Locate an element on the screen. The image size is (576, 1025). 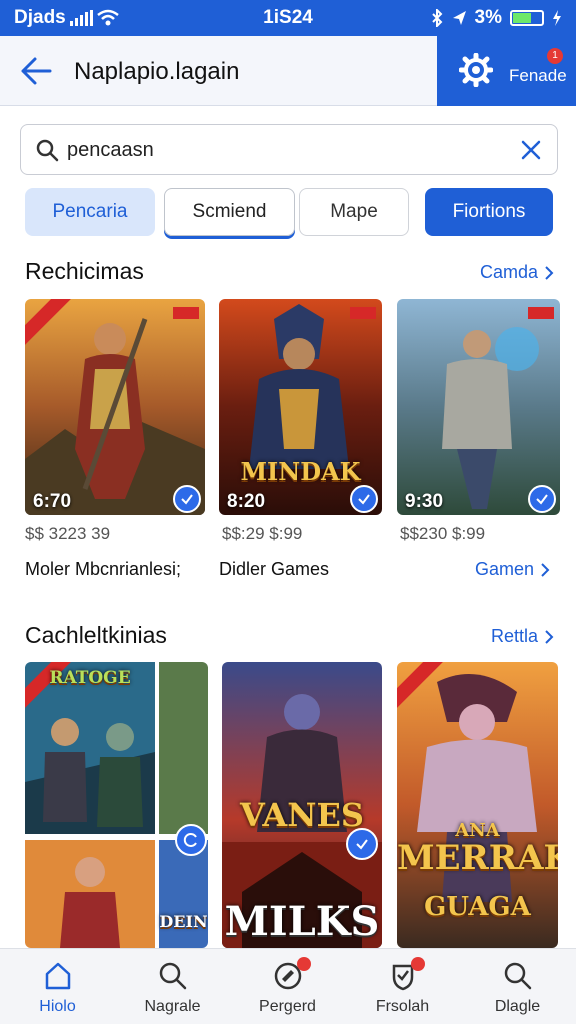
game-art-warrior is located at coordinates (115, 407).